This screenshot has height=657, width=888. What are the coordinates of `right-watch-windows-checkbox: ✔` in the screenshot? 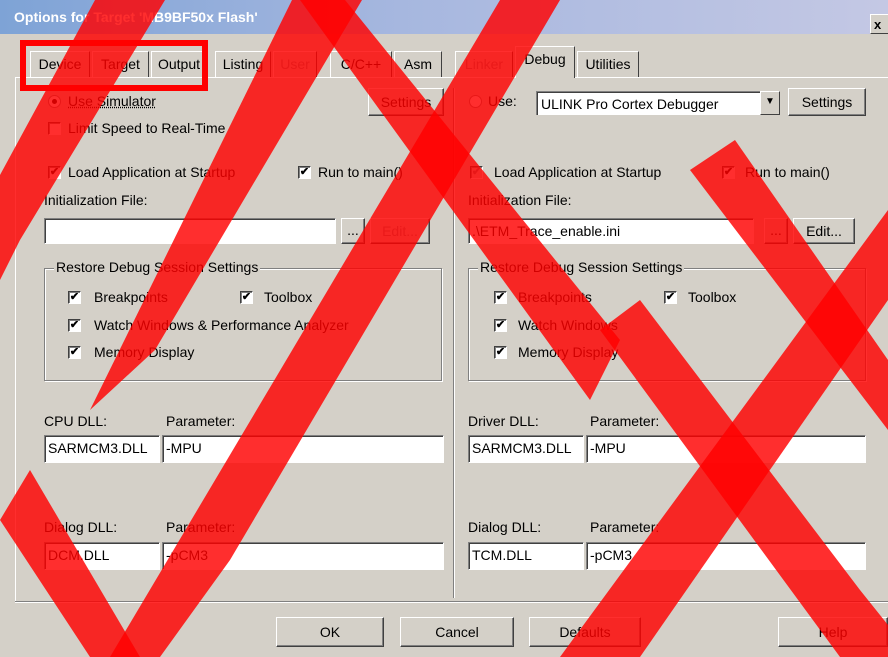 It's located at (500, 325).